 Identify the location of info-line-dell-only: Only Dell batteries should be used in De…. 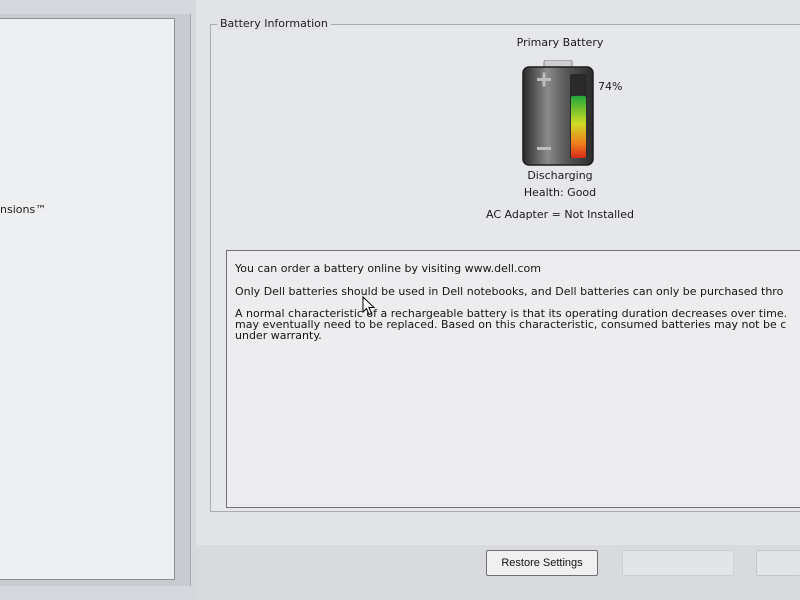
(509, 291).